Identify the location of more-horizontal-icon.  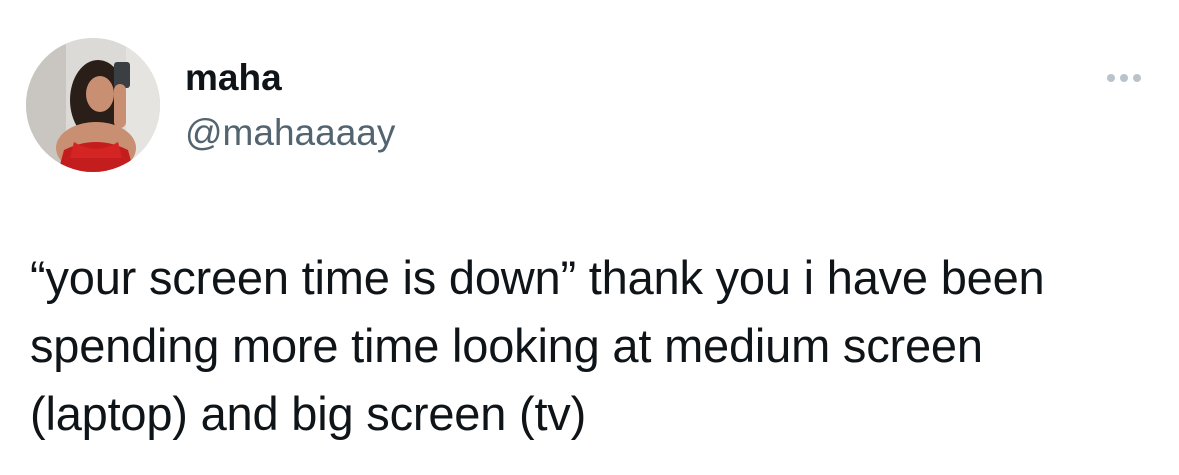
(1111, 78).